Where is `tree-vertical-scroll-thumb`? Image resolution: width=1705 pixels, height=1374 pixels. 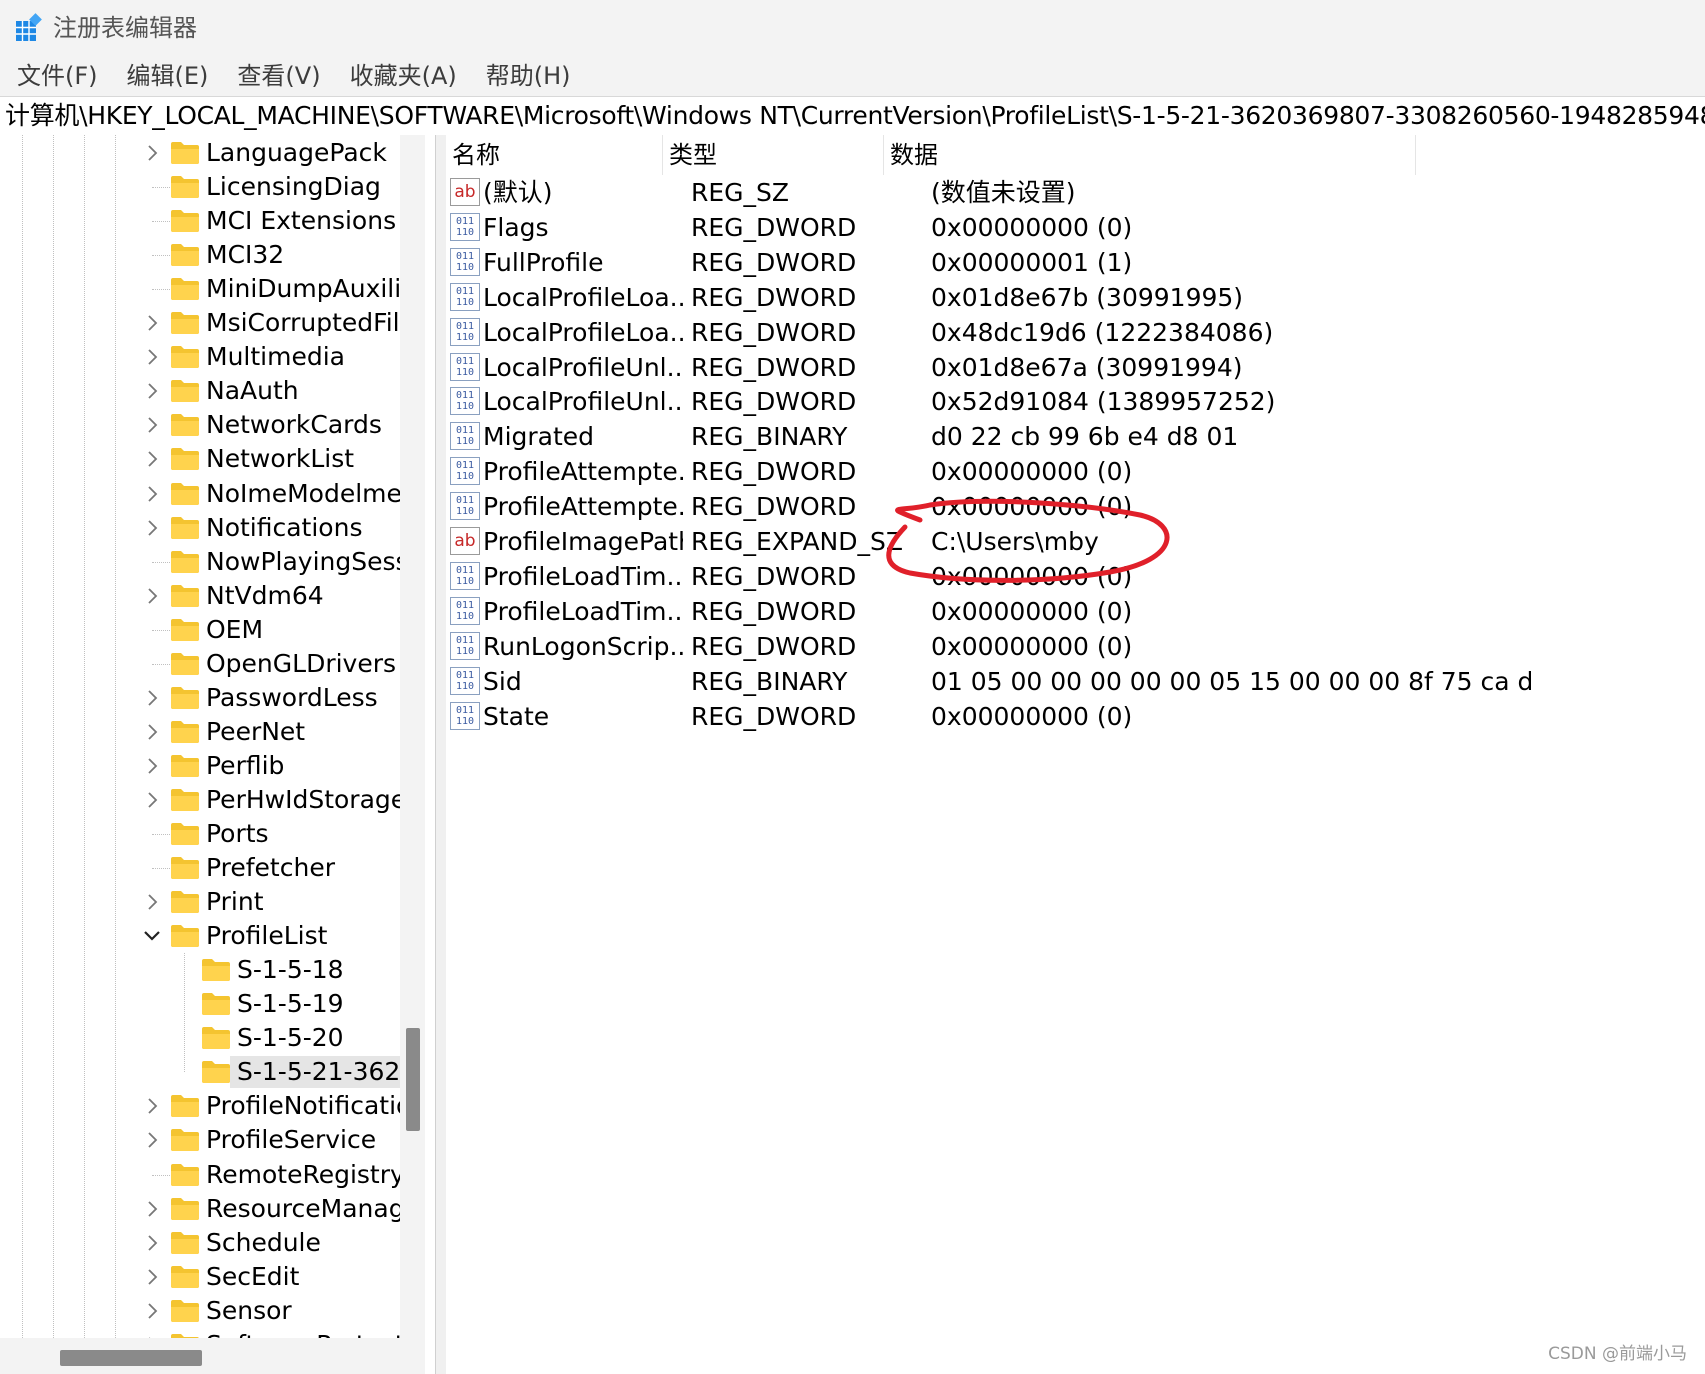 tree-vertical-scroll-thumb is located at coordinates (413, 1079).